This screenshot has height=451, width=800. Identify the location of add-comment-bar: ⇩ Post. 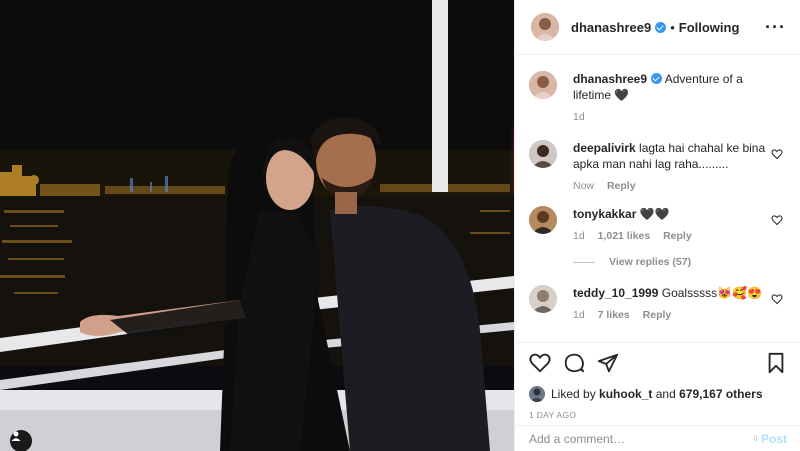
(657, 438).